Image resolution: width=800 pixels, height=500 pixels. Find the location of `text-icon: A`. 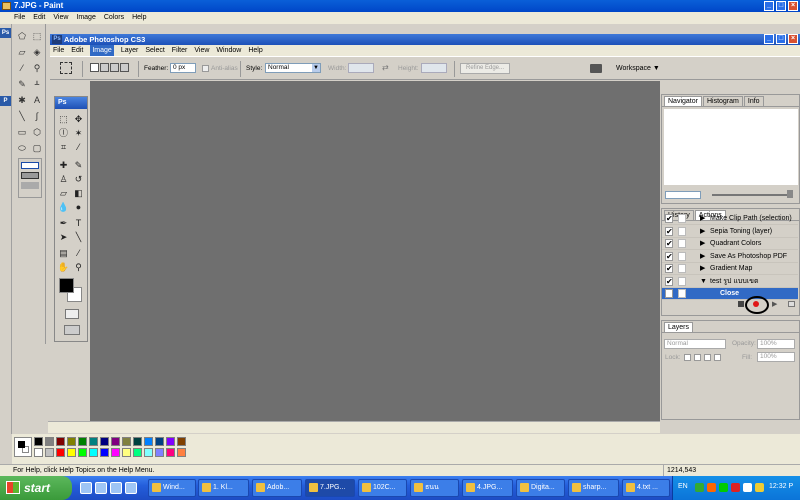

text-icon: A is located at coordinates (37, 100).